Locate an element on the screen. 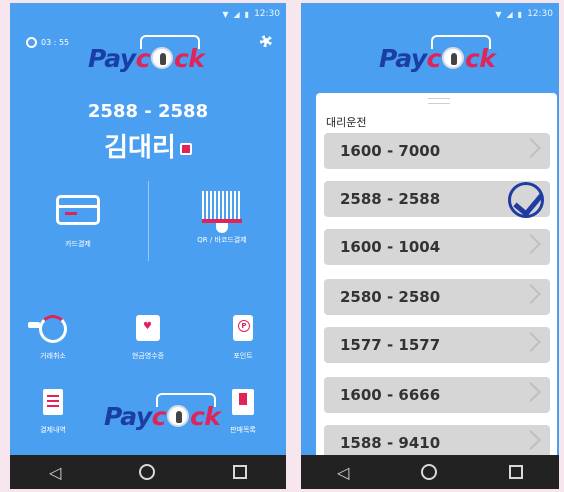  payment-history-button: 결제내역 is located at coordinates (53, 412).